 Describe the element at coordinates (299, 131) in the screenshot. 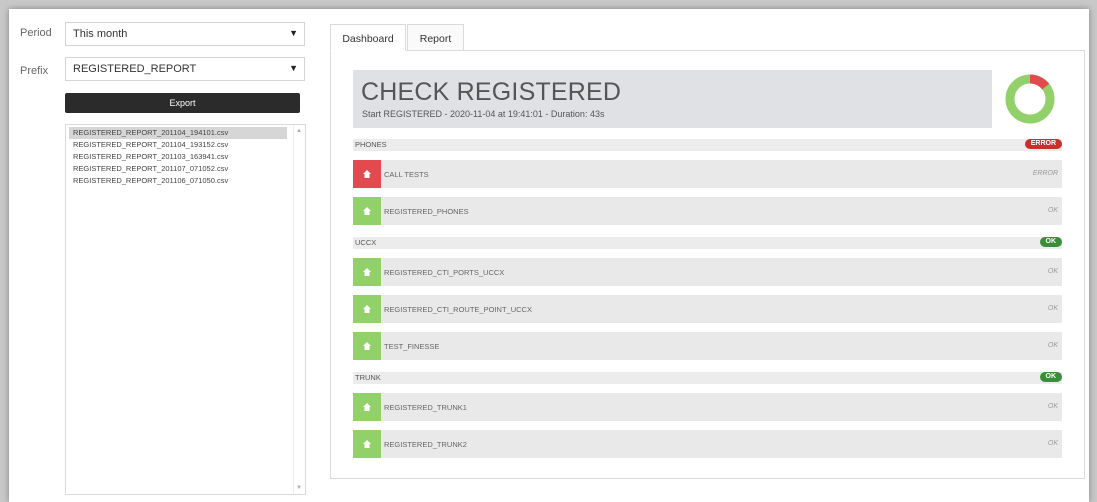

I see `scroll-up-icon: ▲` at that location.